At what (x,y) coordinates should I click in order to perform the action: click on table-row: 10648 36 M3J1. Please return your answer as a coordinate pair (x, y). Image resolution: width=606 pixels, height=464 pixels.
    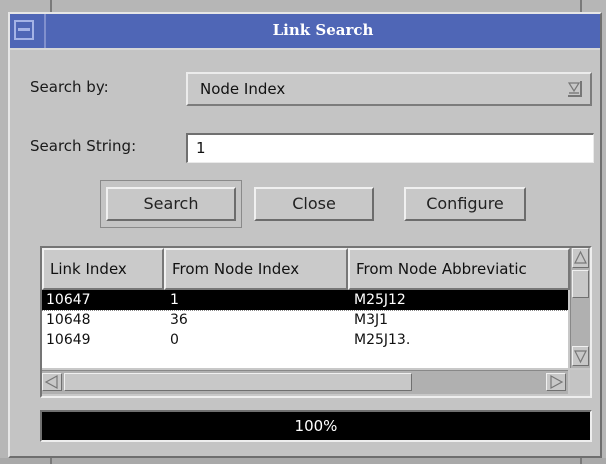
    Looking at the image, I should click on (305, 320).